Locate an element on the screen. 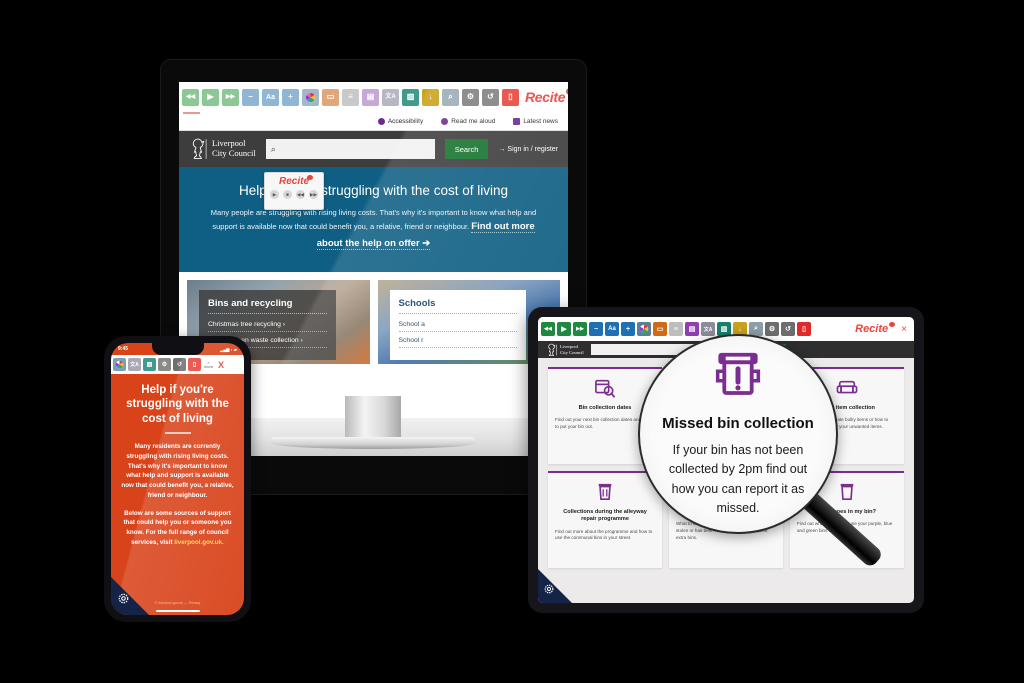 This screenshot has height=683, width=1024. utility-accessibility: Accessibility is located at coordinates (400, 121).